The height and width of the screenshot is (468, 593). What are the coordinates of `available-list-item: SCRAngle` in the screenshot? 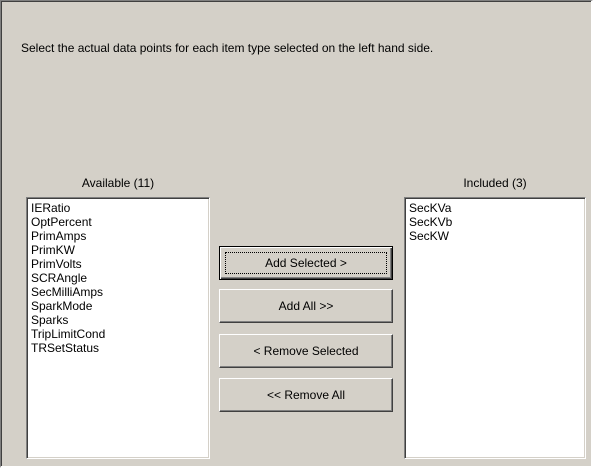 It's located at (120, 278).